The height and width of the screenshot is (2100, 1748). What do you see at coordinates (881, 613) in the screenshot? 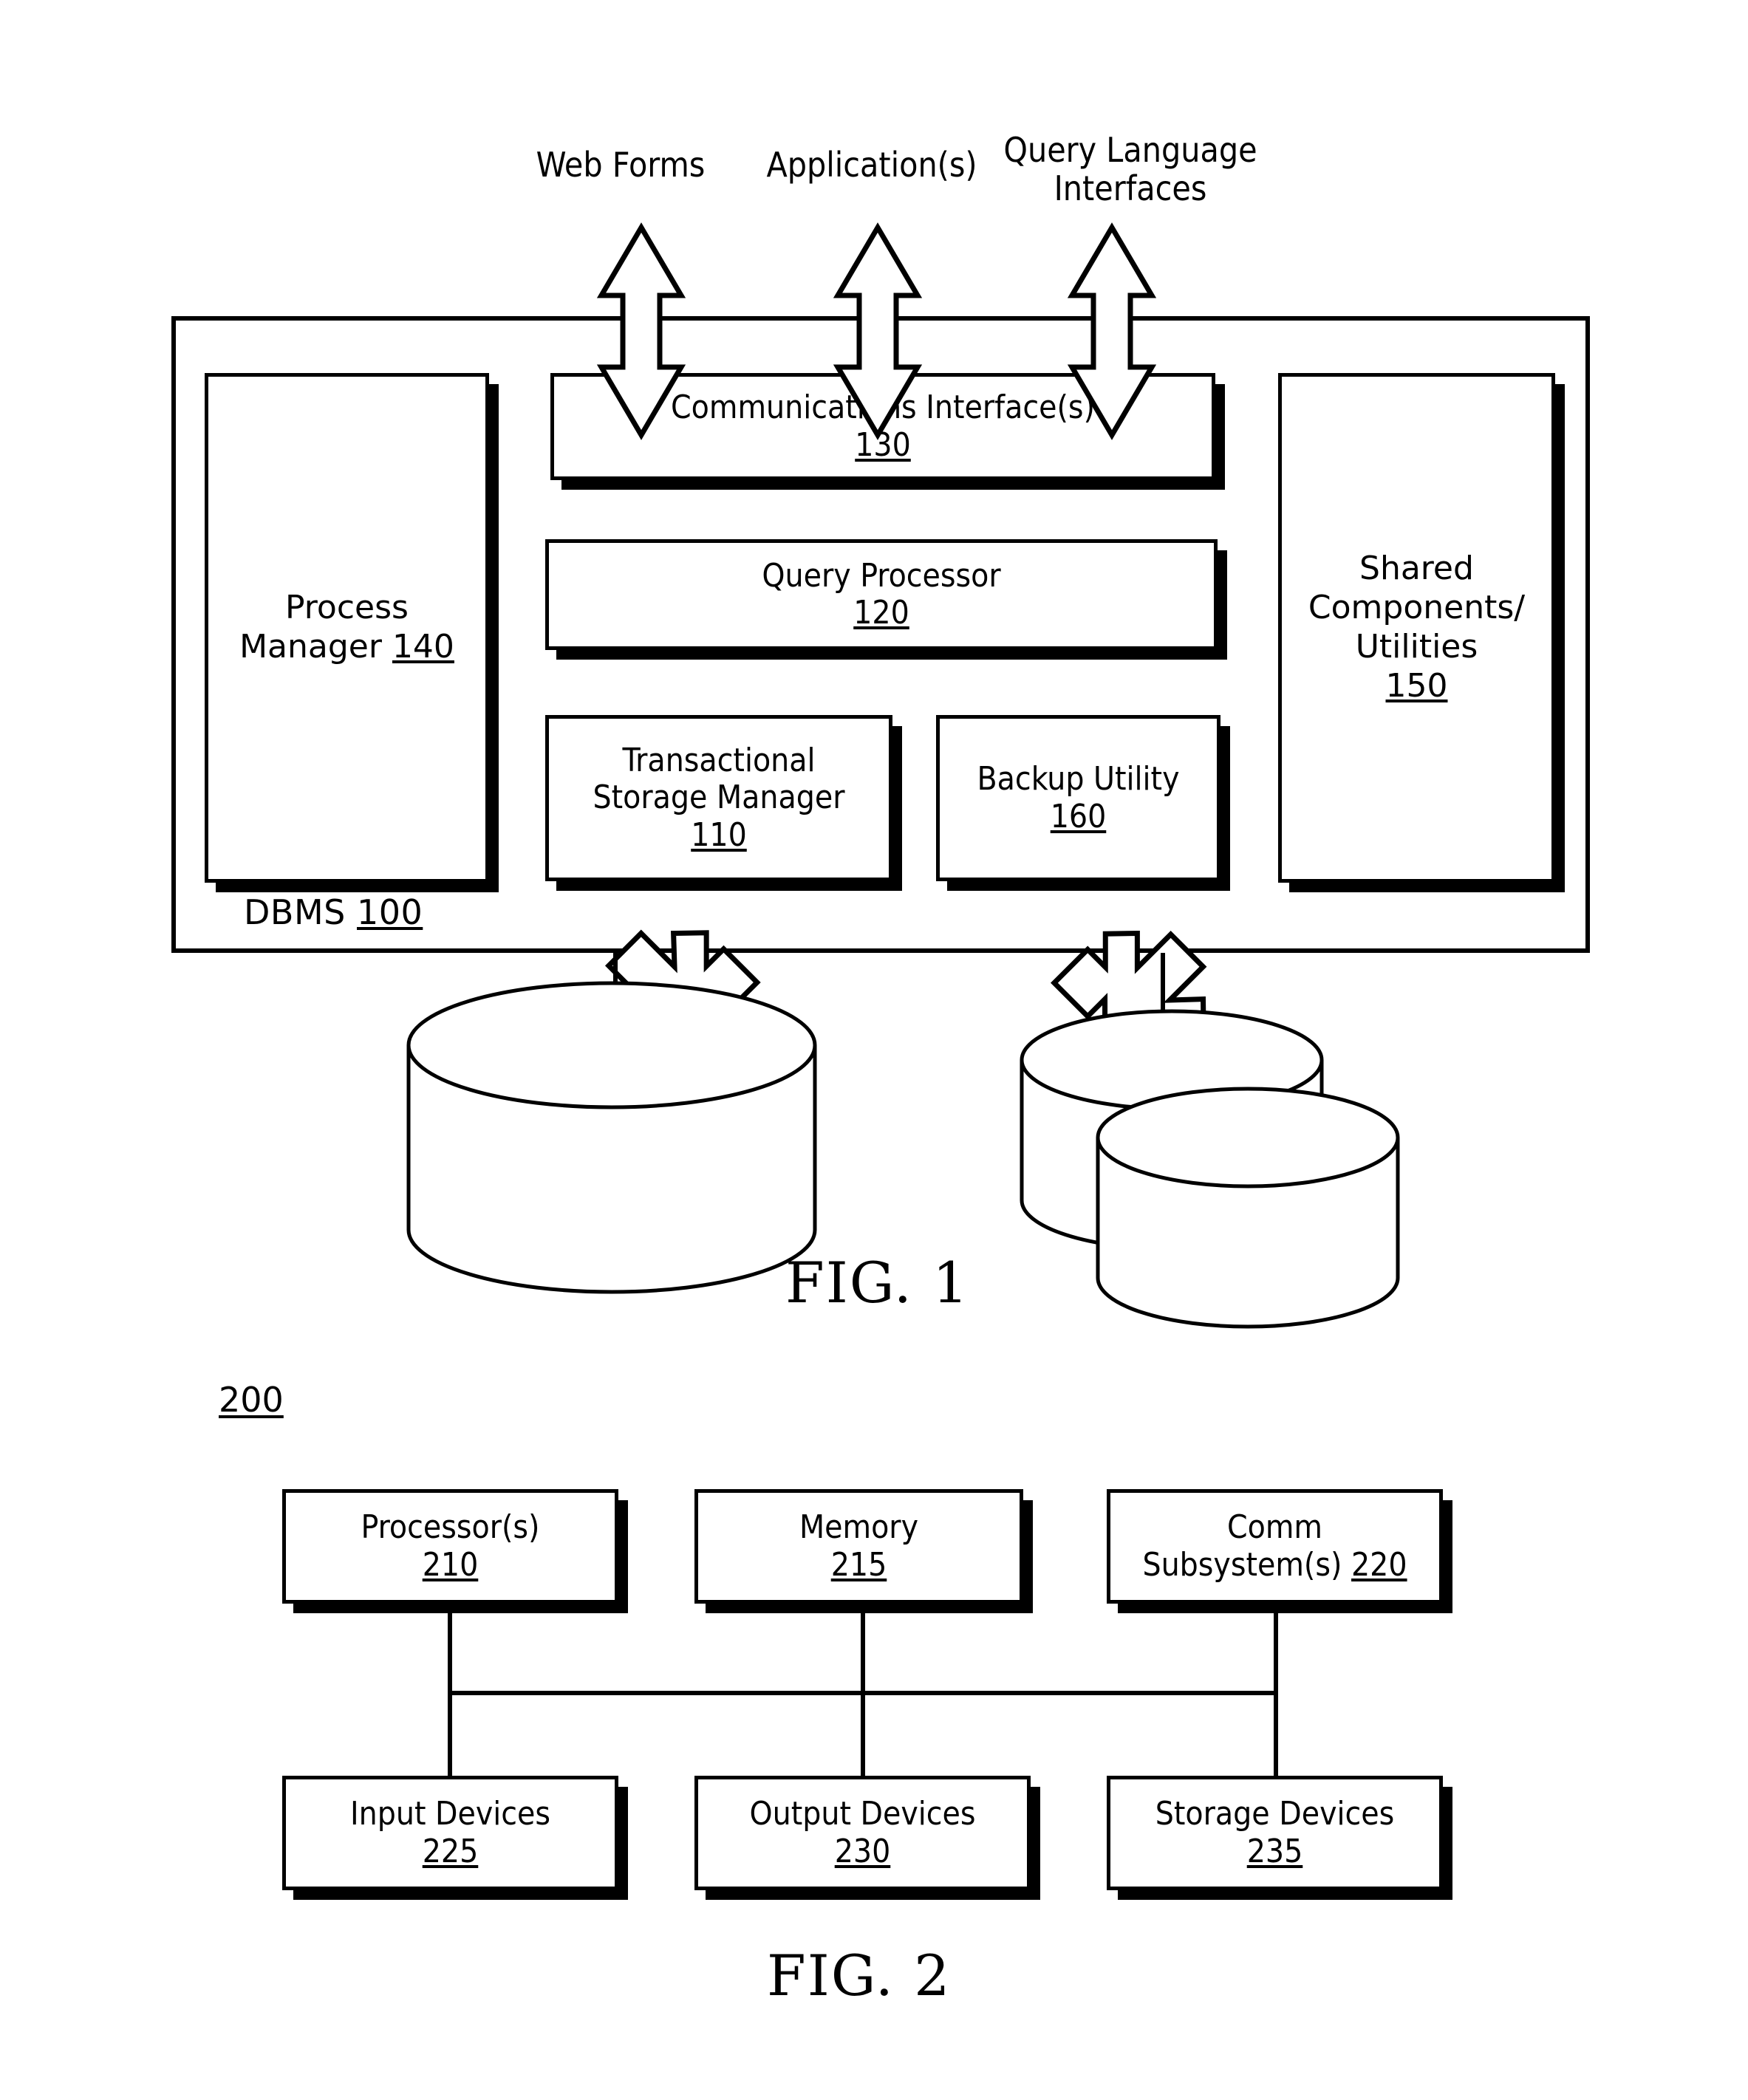
I see `box-query-processor-number: 120` at bounding box center [881, 613].